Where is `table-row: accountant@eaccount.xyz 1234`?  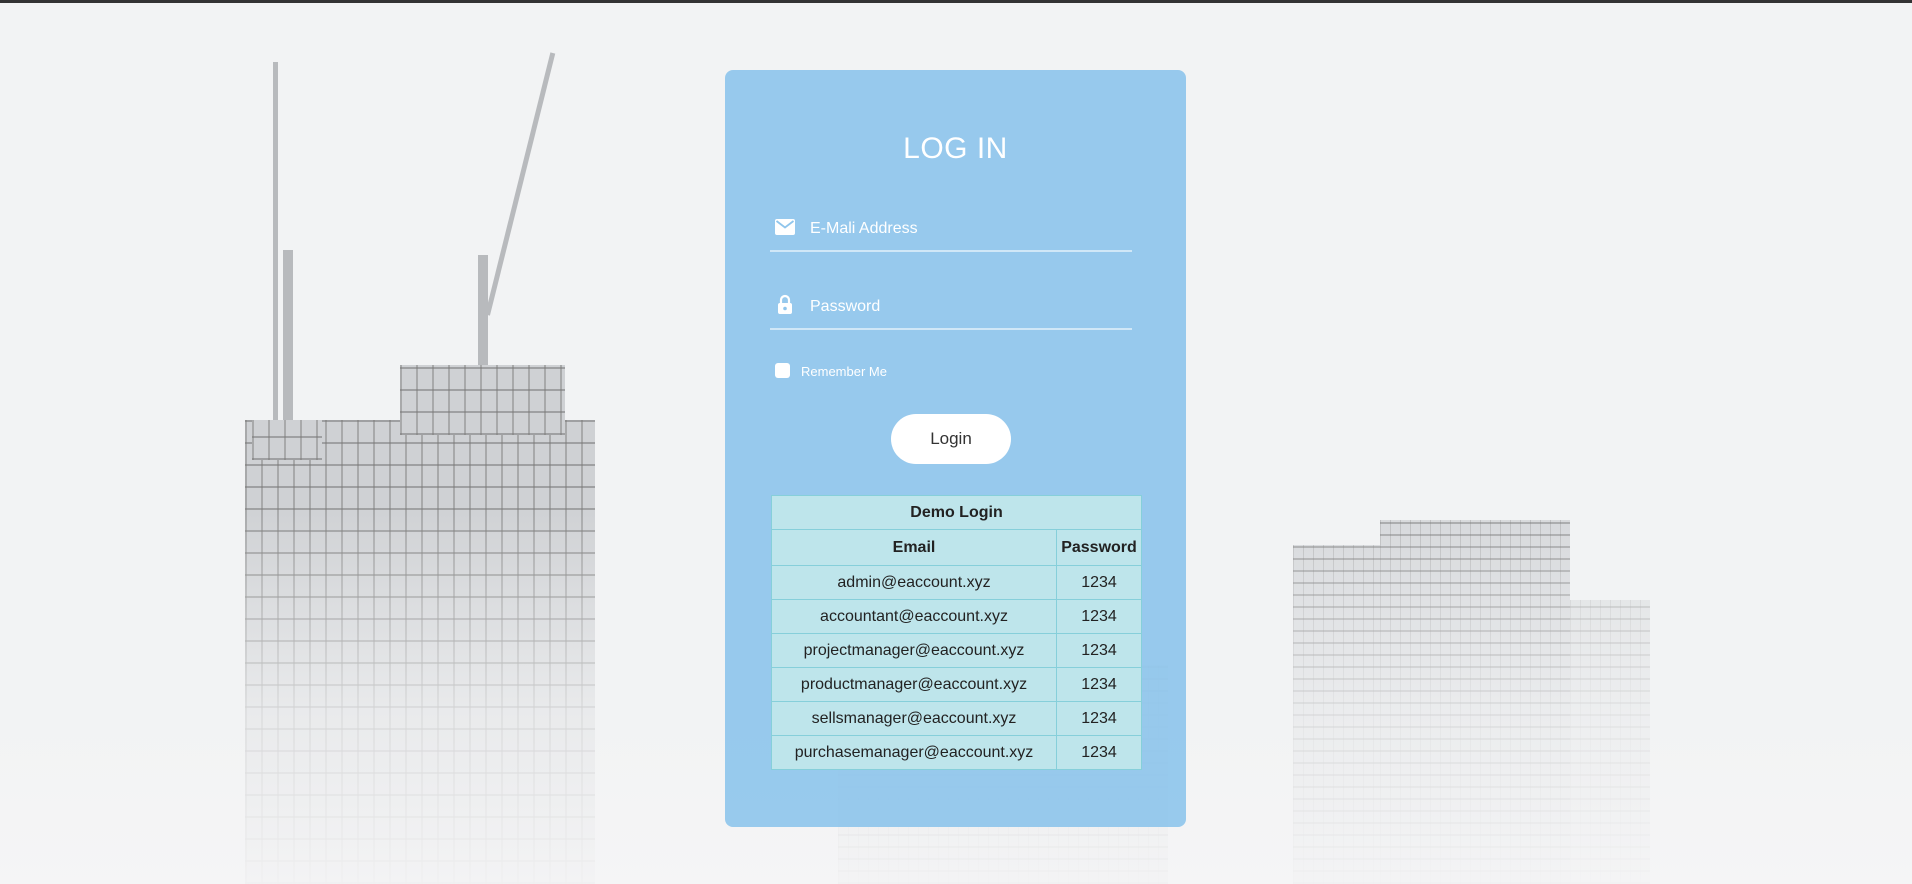
table-row: accountant@eaccount.xyz 1234 is located at coordinates (956, 616).